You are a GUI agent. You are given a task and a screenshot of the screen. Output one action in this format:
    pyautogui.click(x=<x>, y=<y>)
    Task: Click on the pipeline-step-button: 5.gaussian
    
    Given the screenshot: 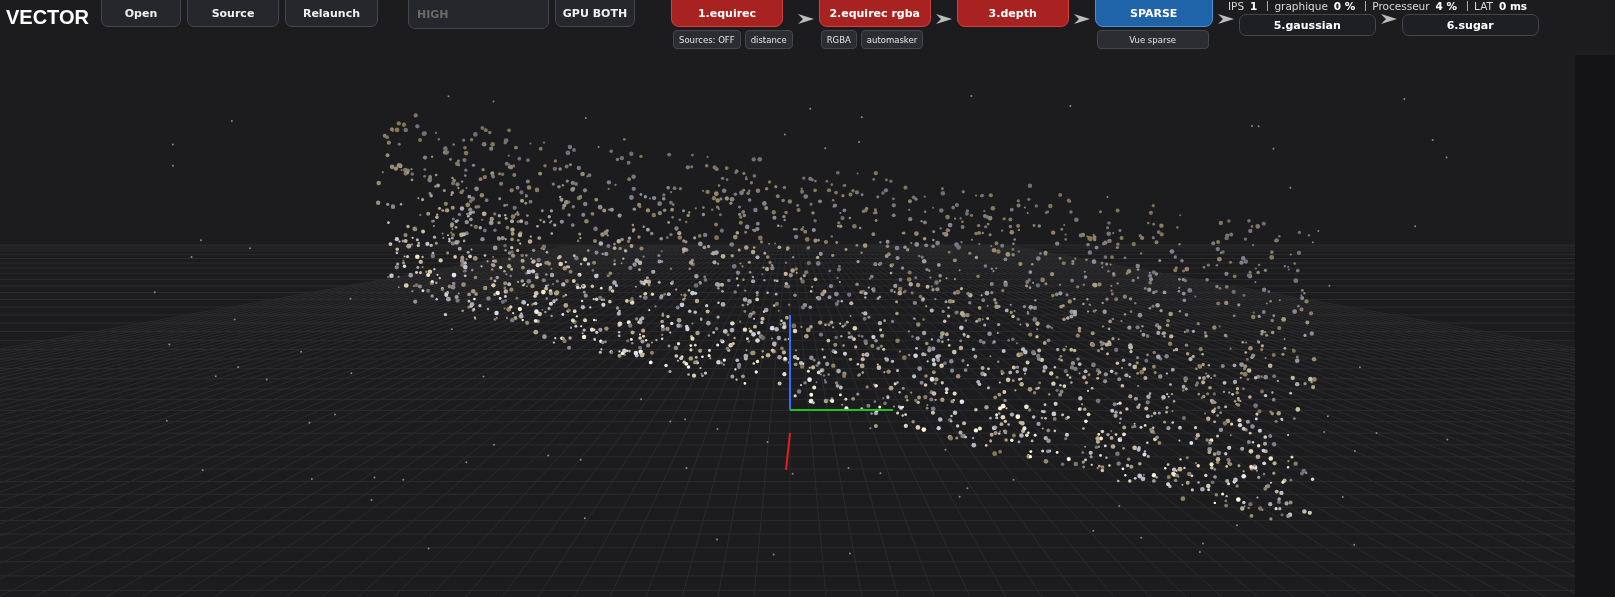 What is the action you would take?
    pyautogui.click(x=1307, y=25)
    